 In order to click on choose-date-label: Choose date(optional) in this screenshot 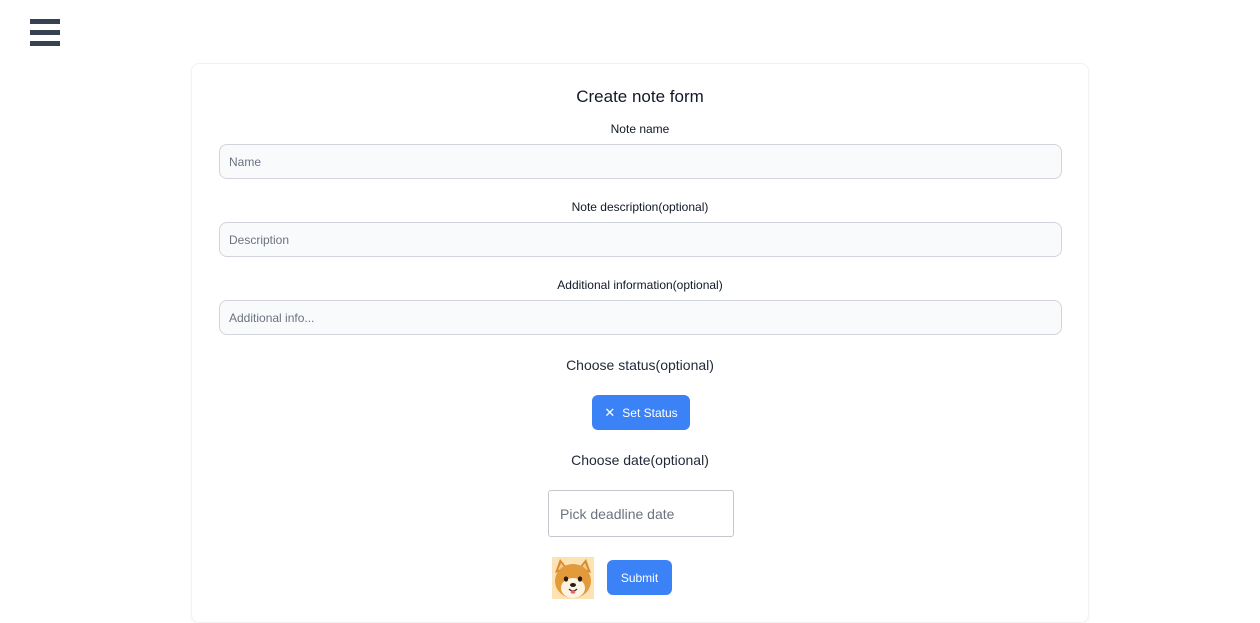, I will do `click(640, 460)`.